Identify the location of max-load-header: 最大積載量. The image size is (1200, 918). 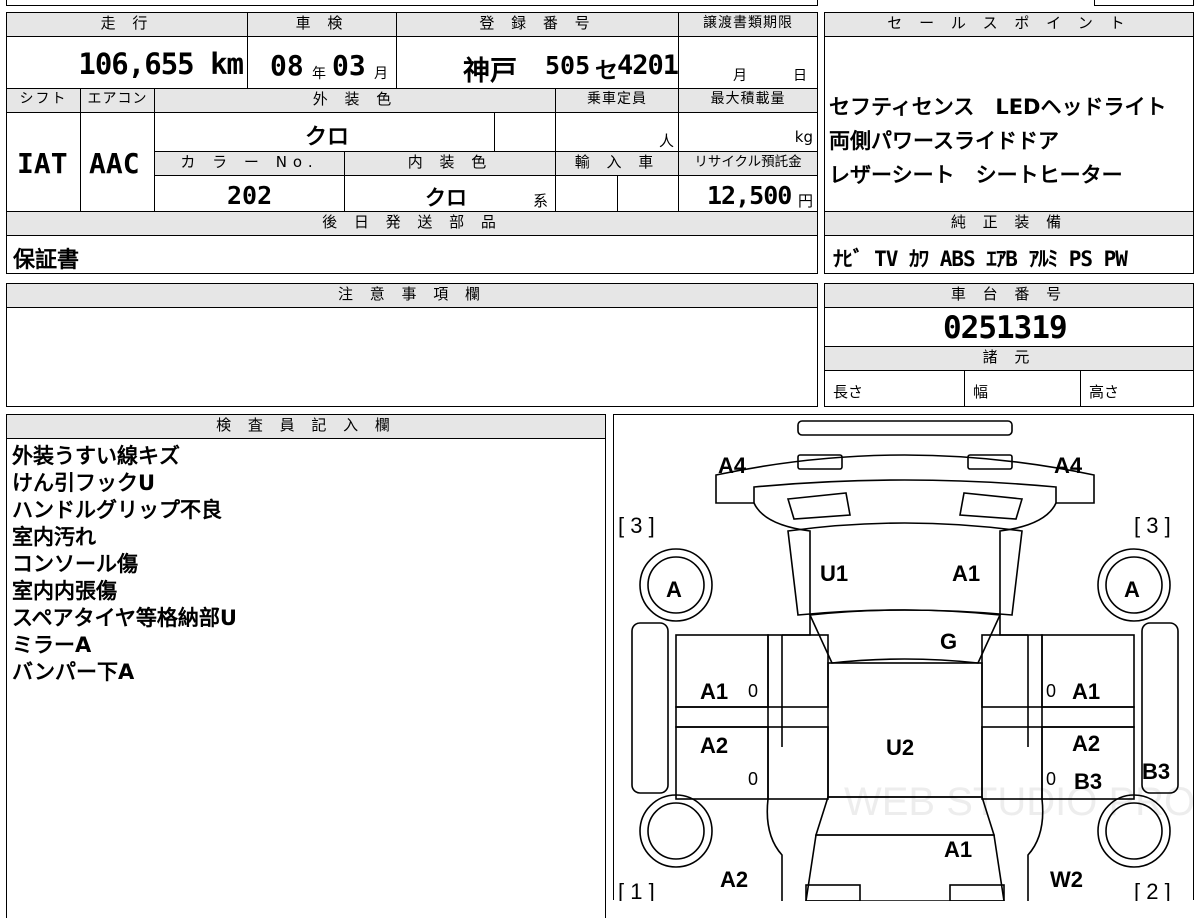
(748, 100).